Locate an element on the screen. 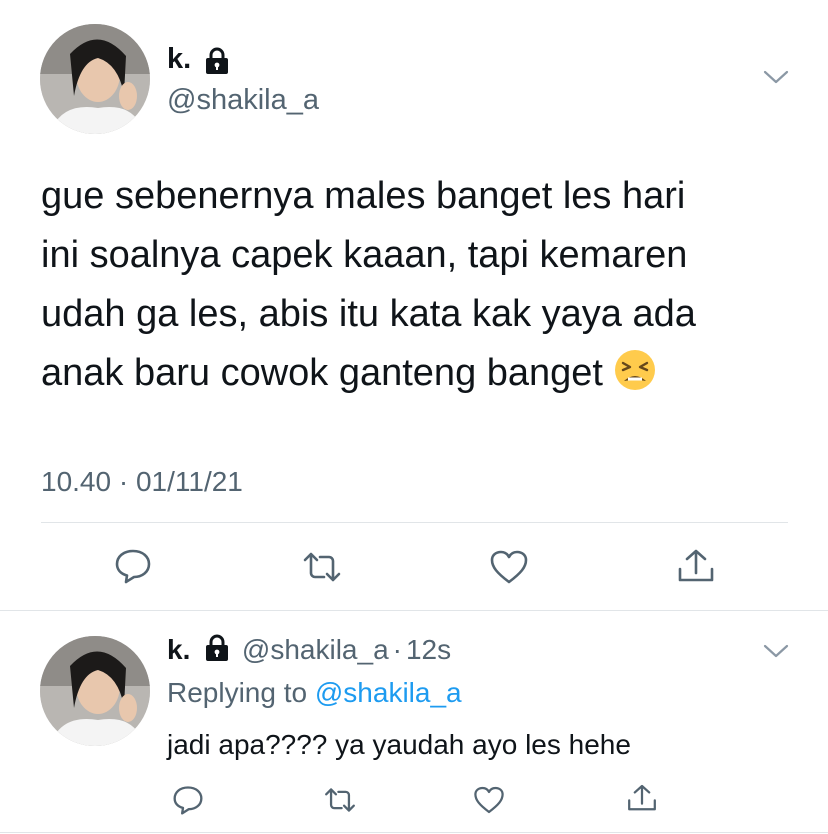 Image resolution: width=828 pixels, height=834 pixels. tweet-text-line: gue sebenernya males banget les hari is located at coordinates (363, 196).